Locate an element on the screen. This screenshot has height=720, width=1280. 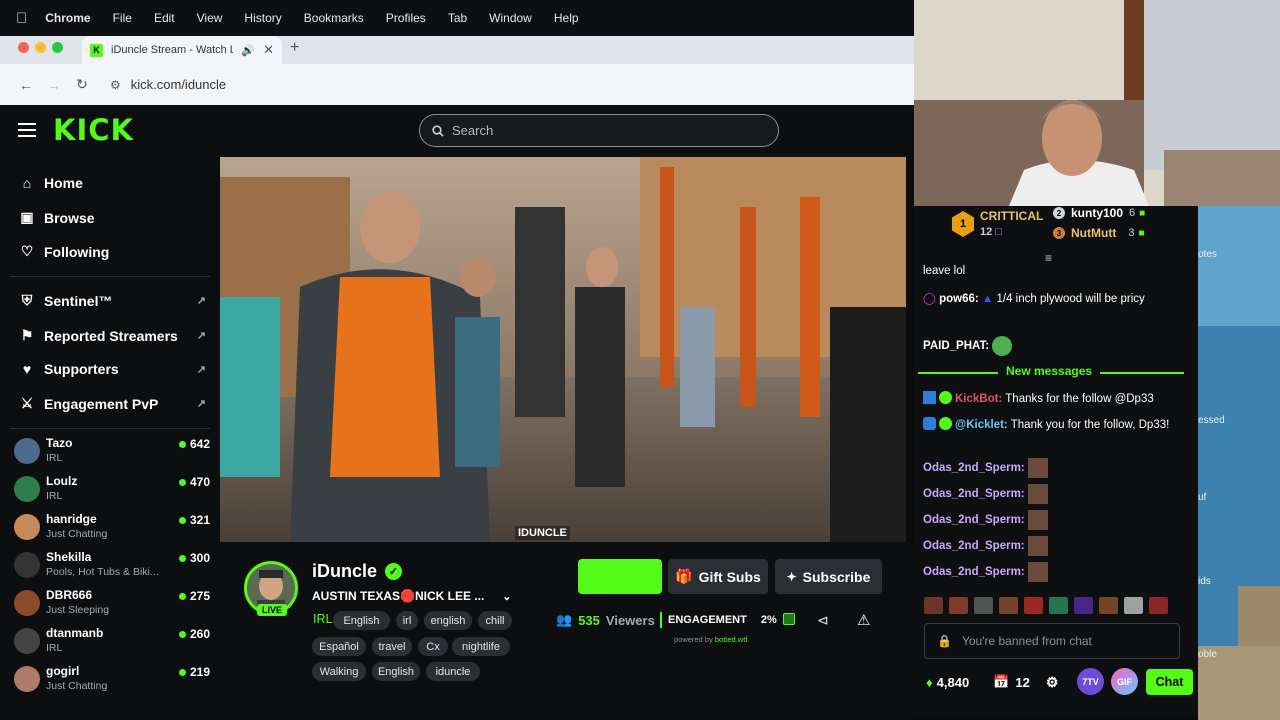
menu-history: History is located at coordinates (262, 18).